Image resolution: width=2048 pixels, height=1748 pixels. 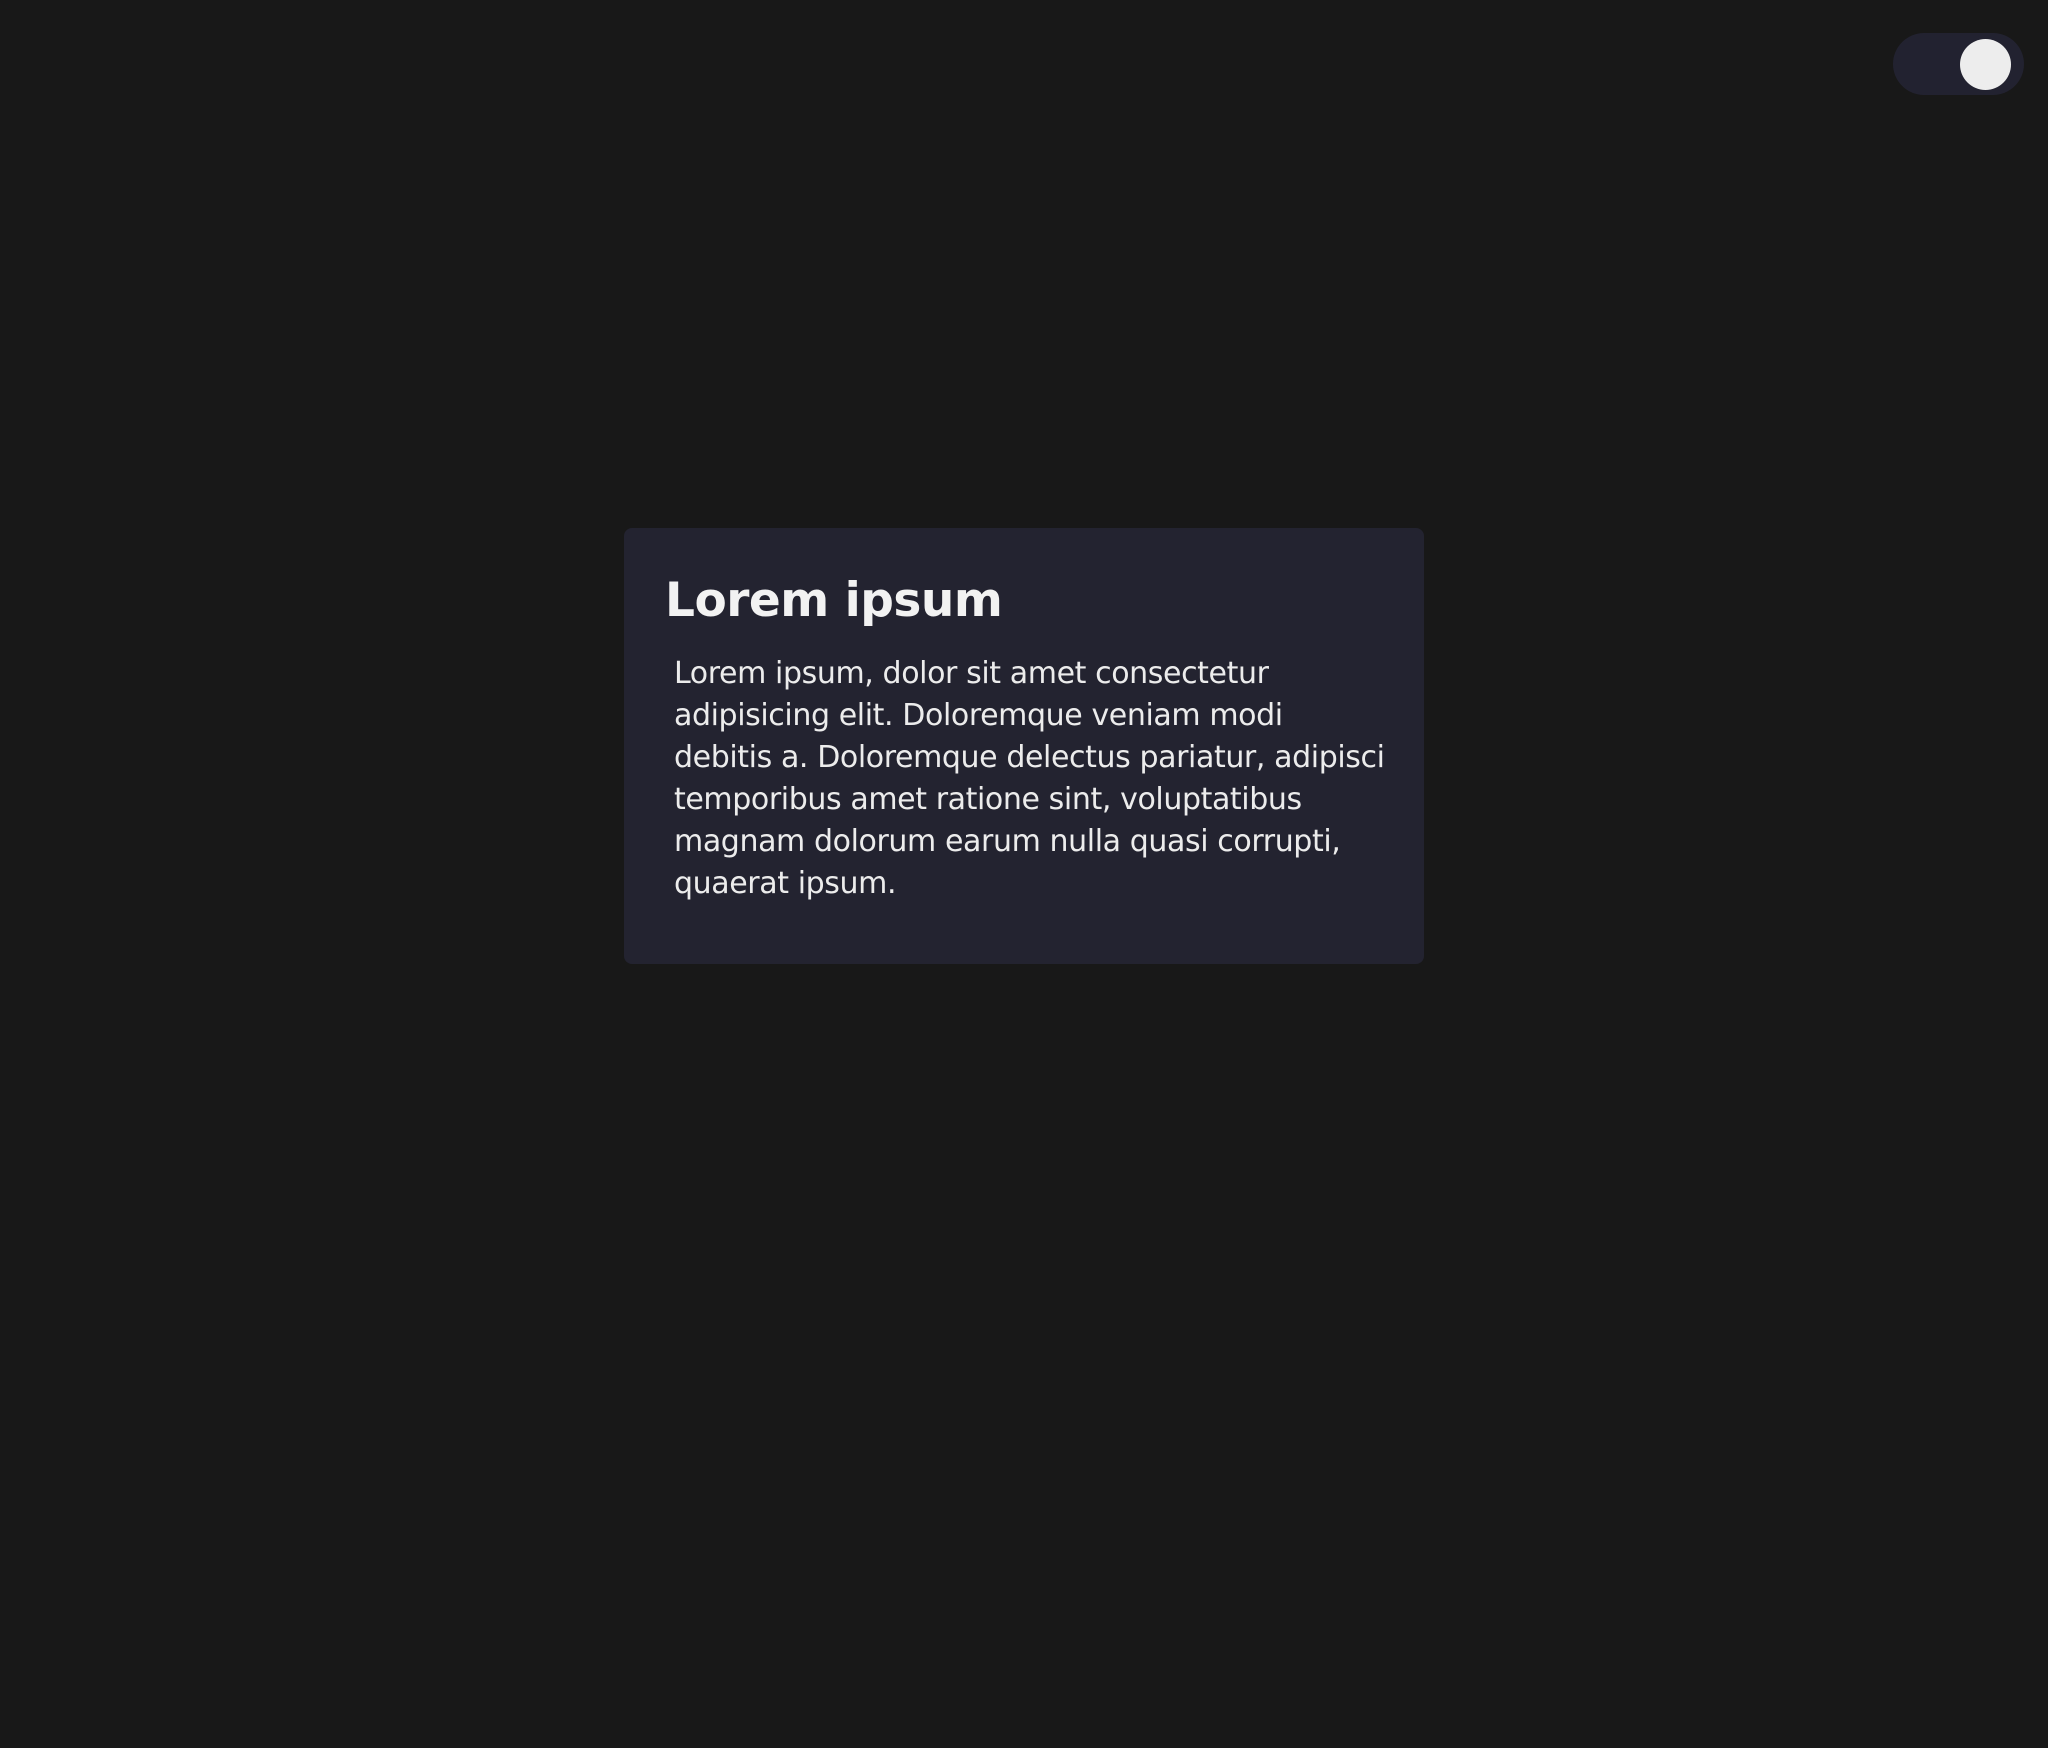 What do you see at coordinates (1985, 64) in the screenshot?
I see `toggle-knob` at bounding box center [1985, 64].